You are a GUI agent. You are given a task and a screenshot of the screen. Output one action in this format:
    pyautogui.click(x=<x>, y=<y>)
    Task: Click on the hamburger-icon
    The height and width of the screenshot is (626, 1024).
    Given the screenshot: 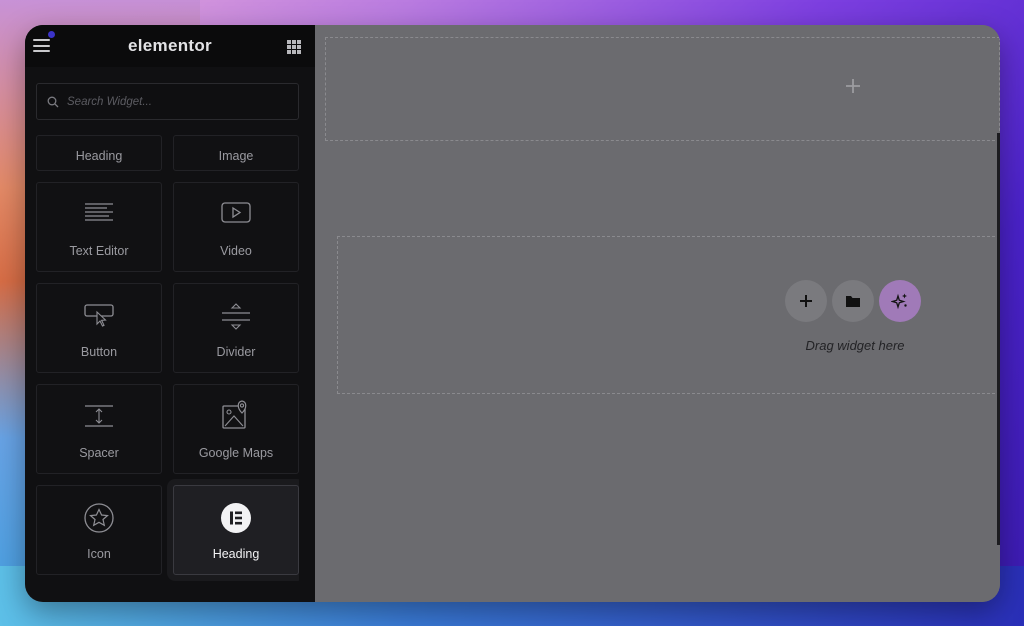 What is the action you would take?
    pyautogui.click(x=41, y=45)
    